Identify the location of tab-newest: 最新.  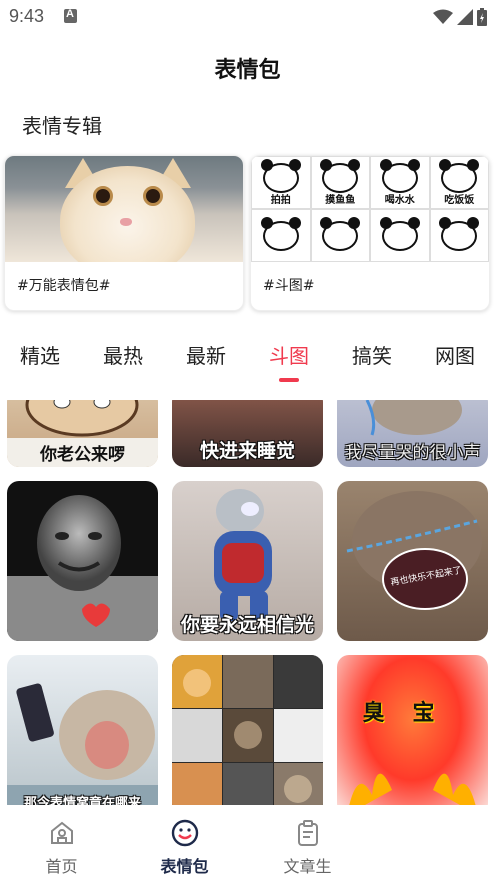
(206, 360).